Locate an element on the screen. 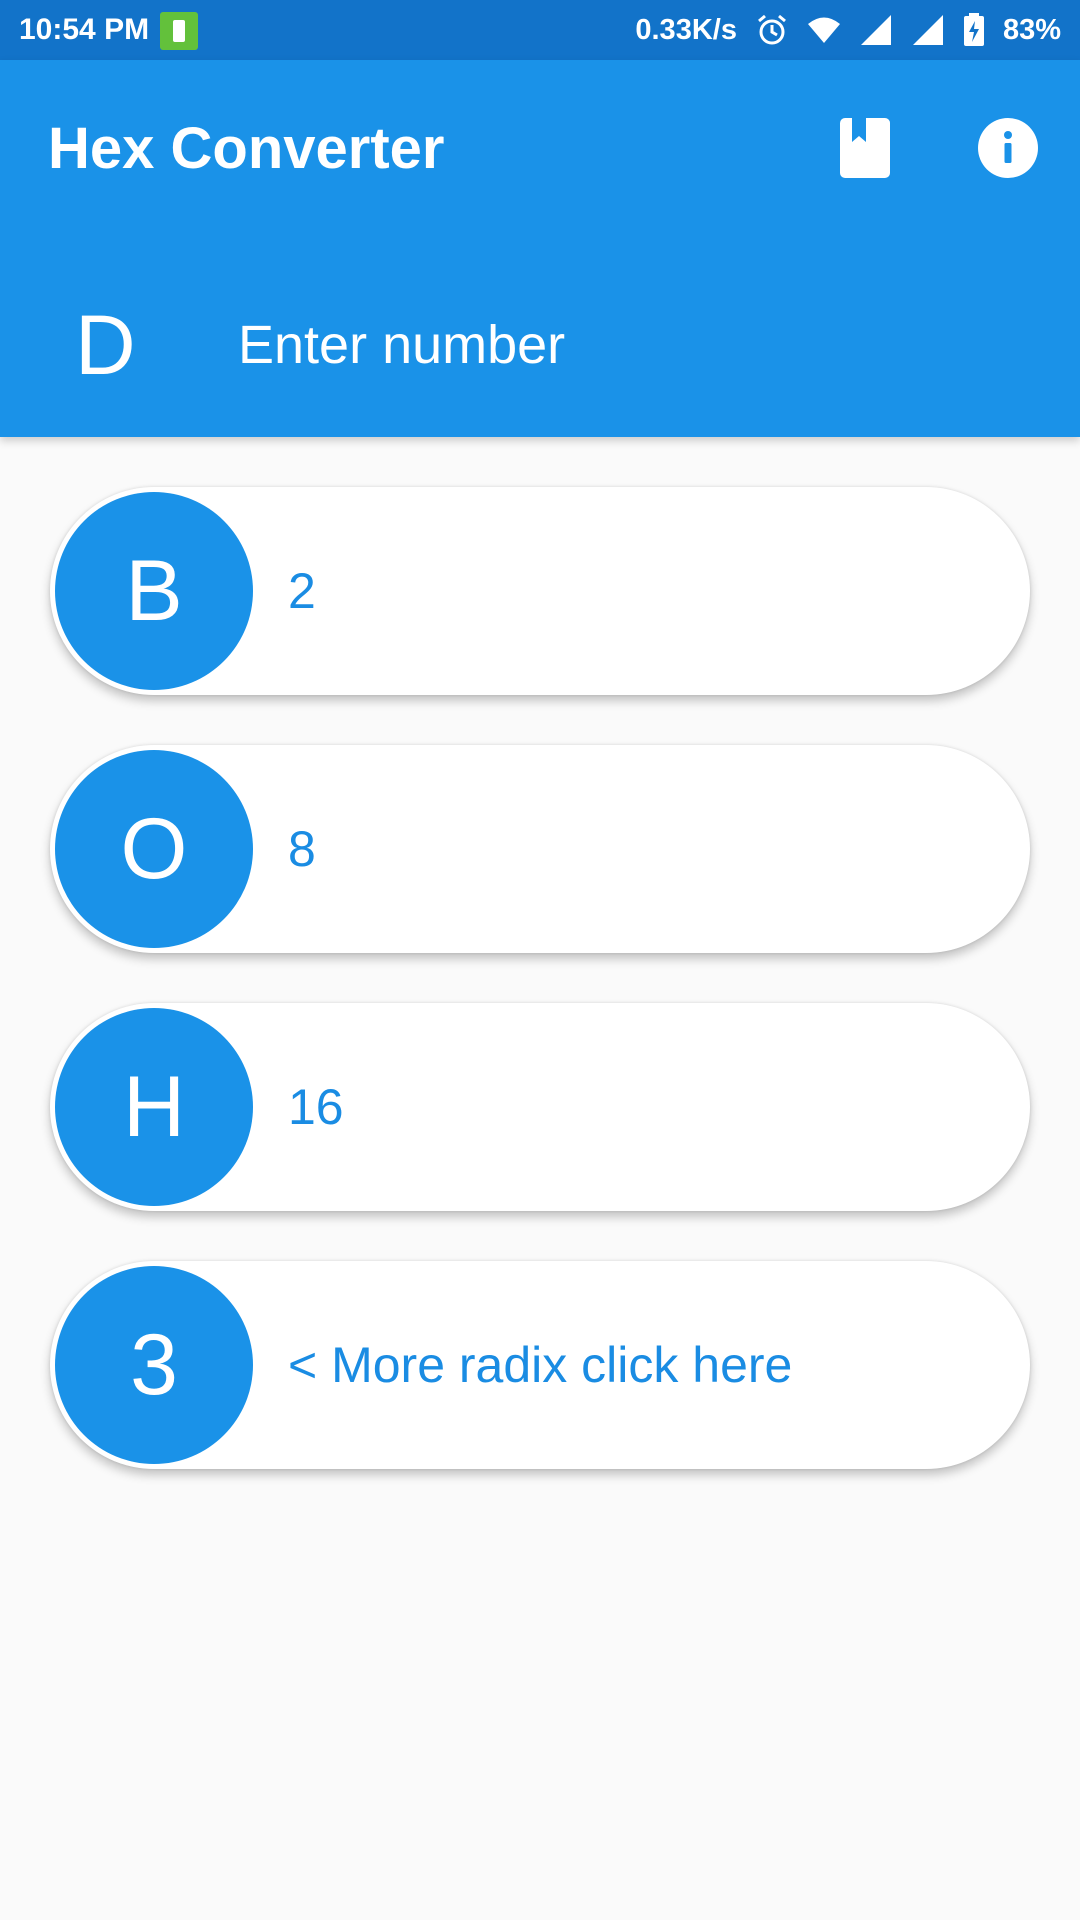 The image size is (1080, 1920). radix-badge: O is located at coordinates (154, 849).